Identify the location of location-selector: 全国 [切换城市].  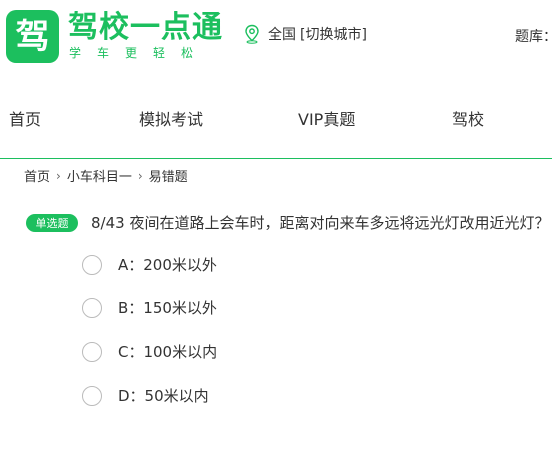
(305, 34).